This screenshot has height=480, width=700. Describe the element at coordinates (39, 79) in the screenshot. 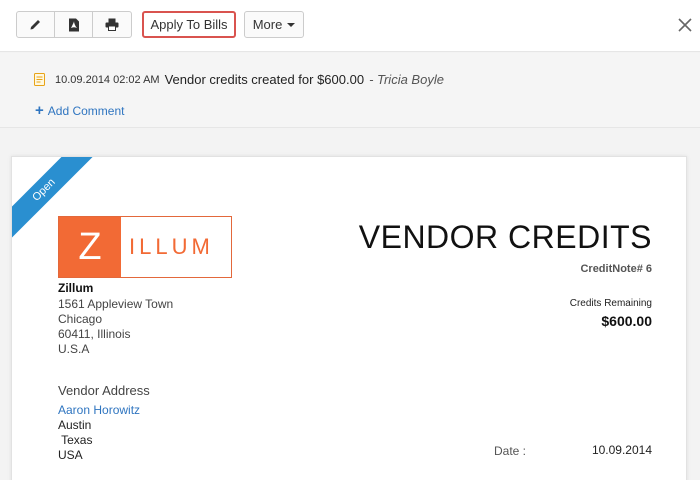

I see `note-icon` at that location.